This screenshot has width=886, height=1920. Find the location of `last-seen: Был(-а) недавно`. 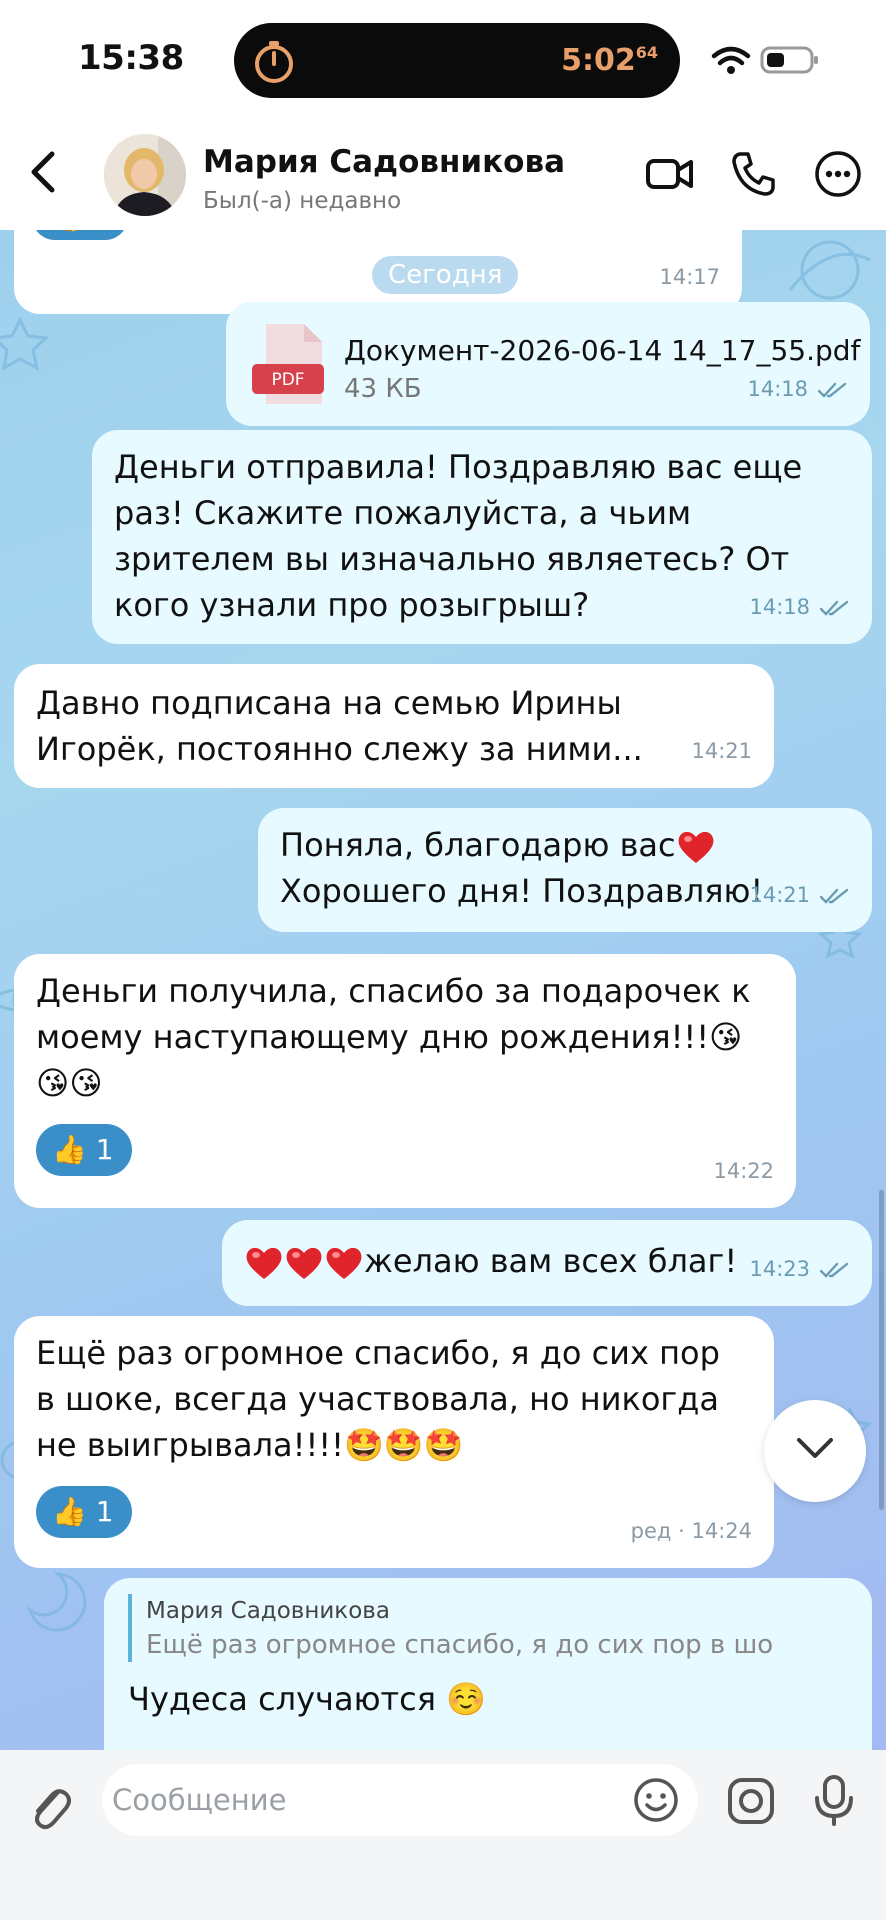

last-seen: Был(-а) недавно is located at coordinates (302, 201).